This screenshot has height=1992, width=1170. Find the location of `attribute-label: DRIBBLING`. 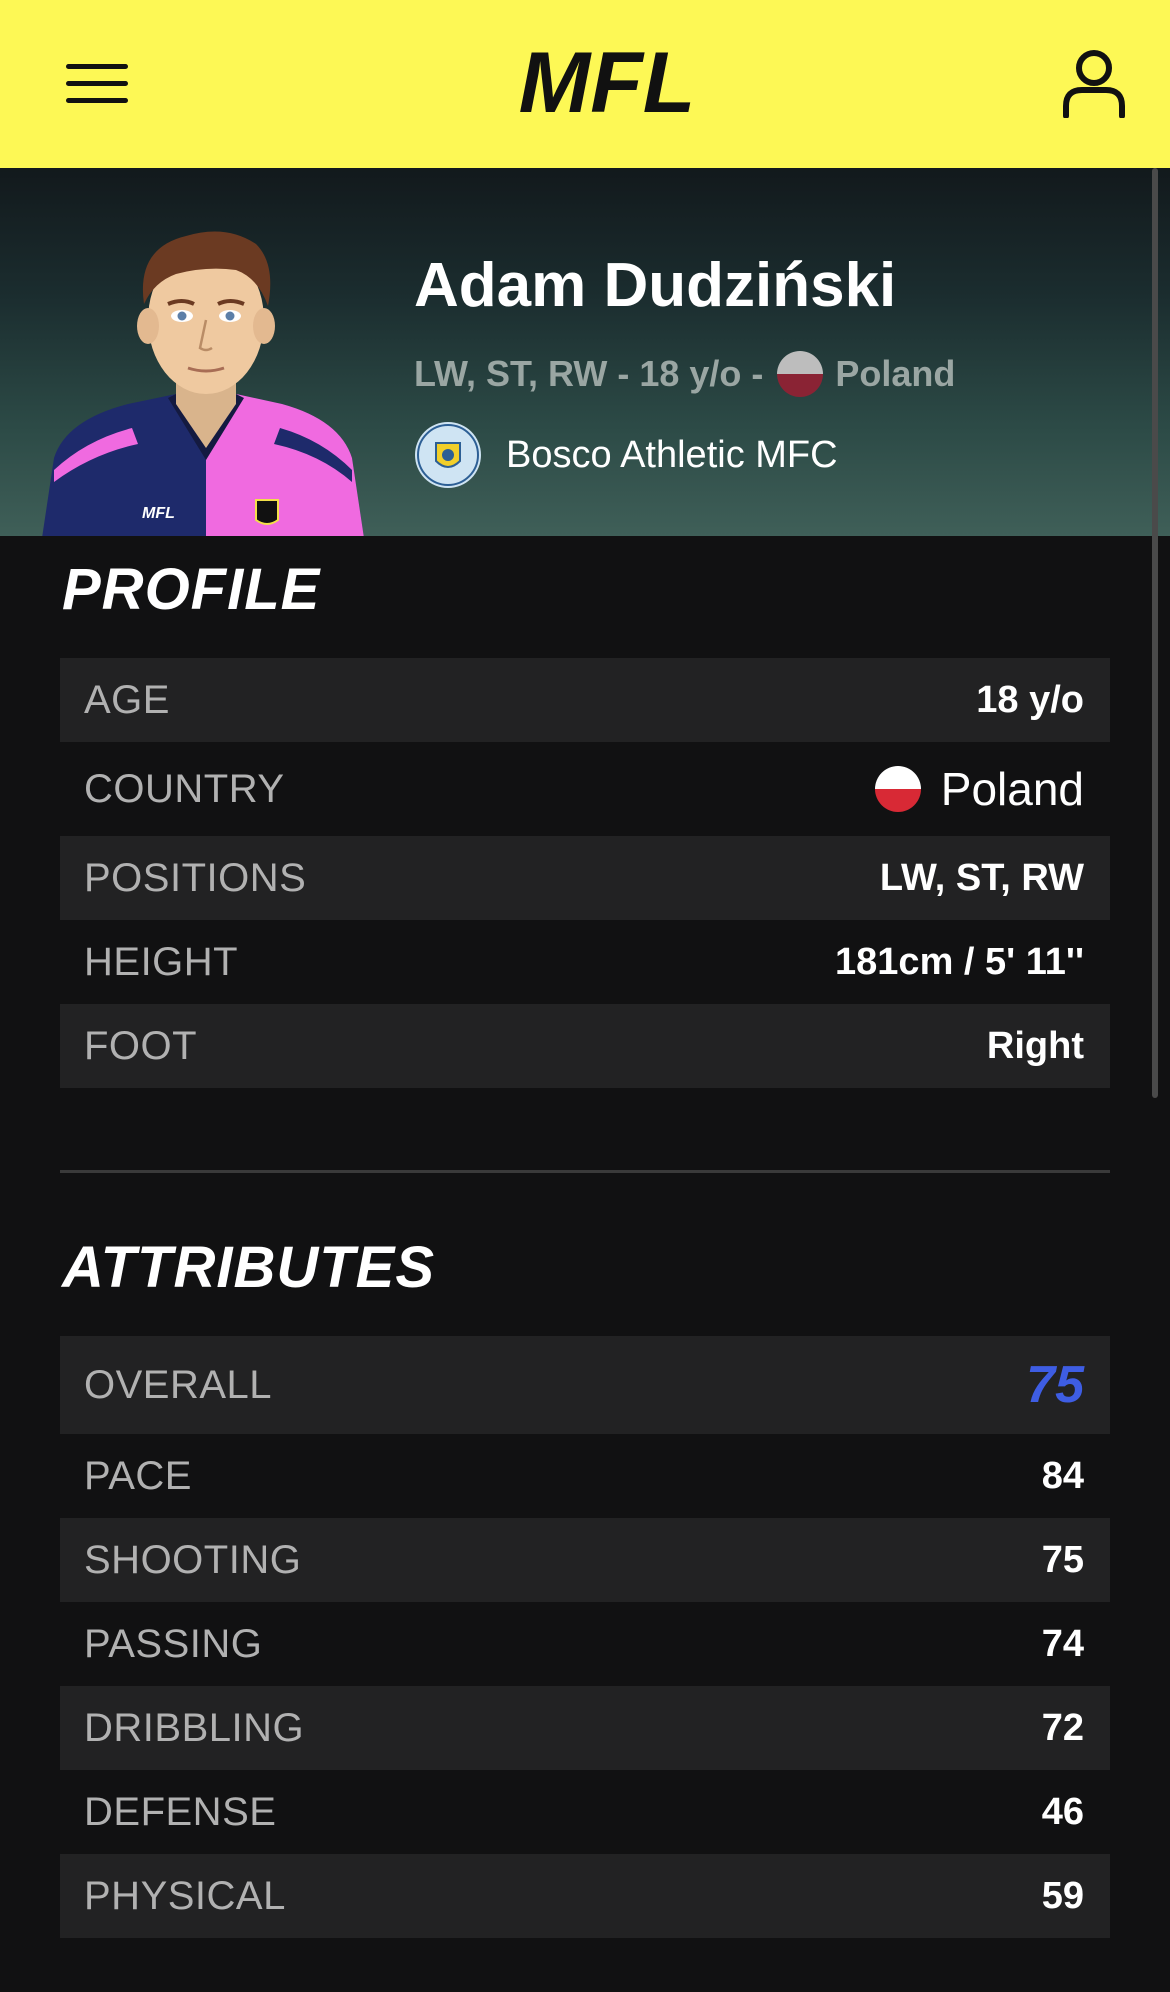

attribute-label: DRIBBLING is located at coordinates (194, 1727).